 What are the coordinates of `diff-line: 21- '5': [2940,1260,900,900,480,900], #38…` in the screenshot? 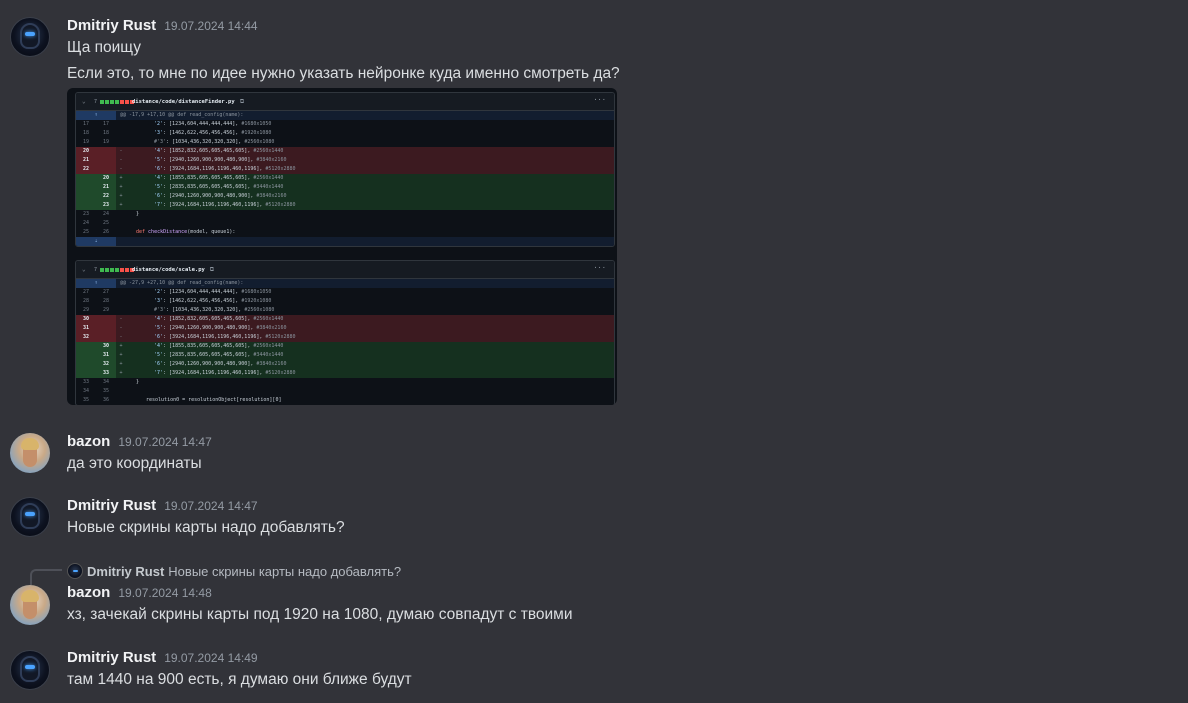 It's located at (345, 160).